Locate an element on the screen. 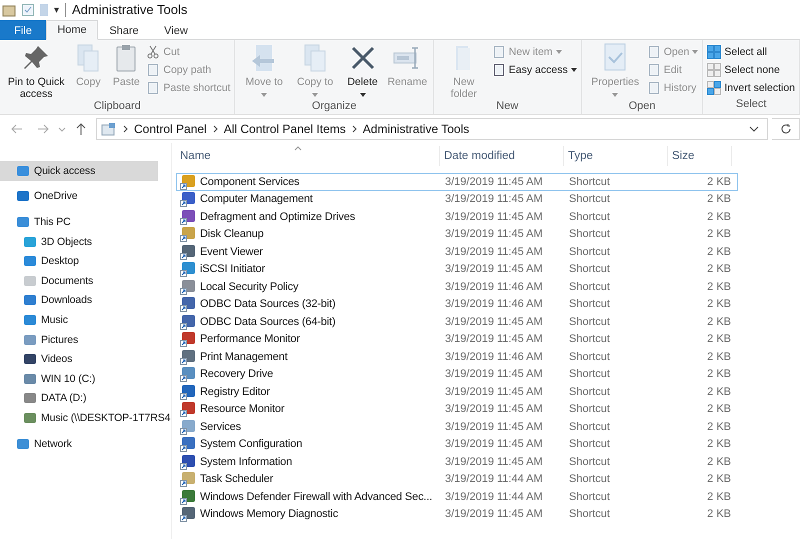 The height and width of the screenshot is (539, 800). nav-item: 3D Objects is located at coordinates (79, 242).